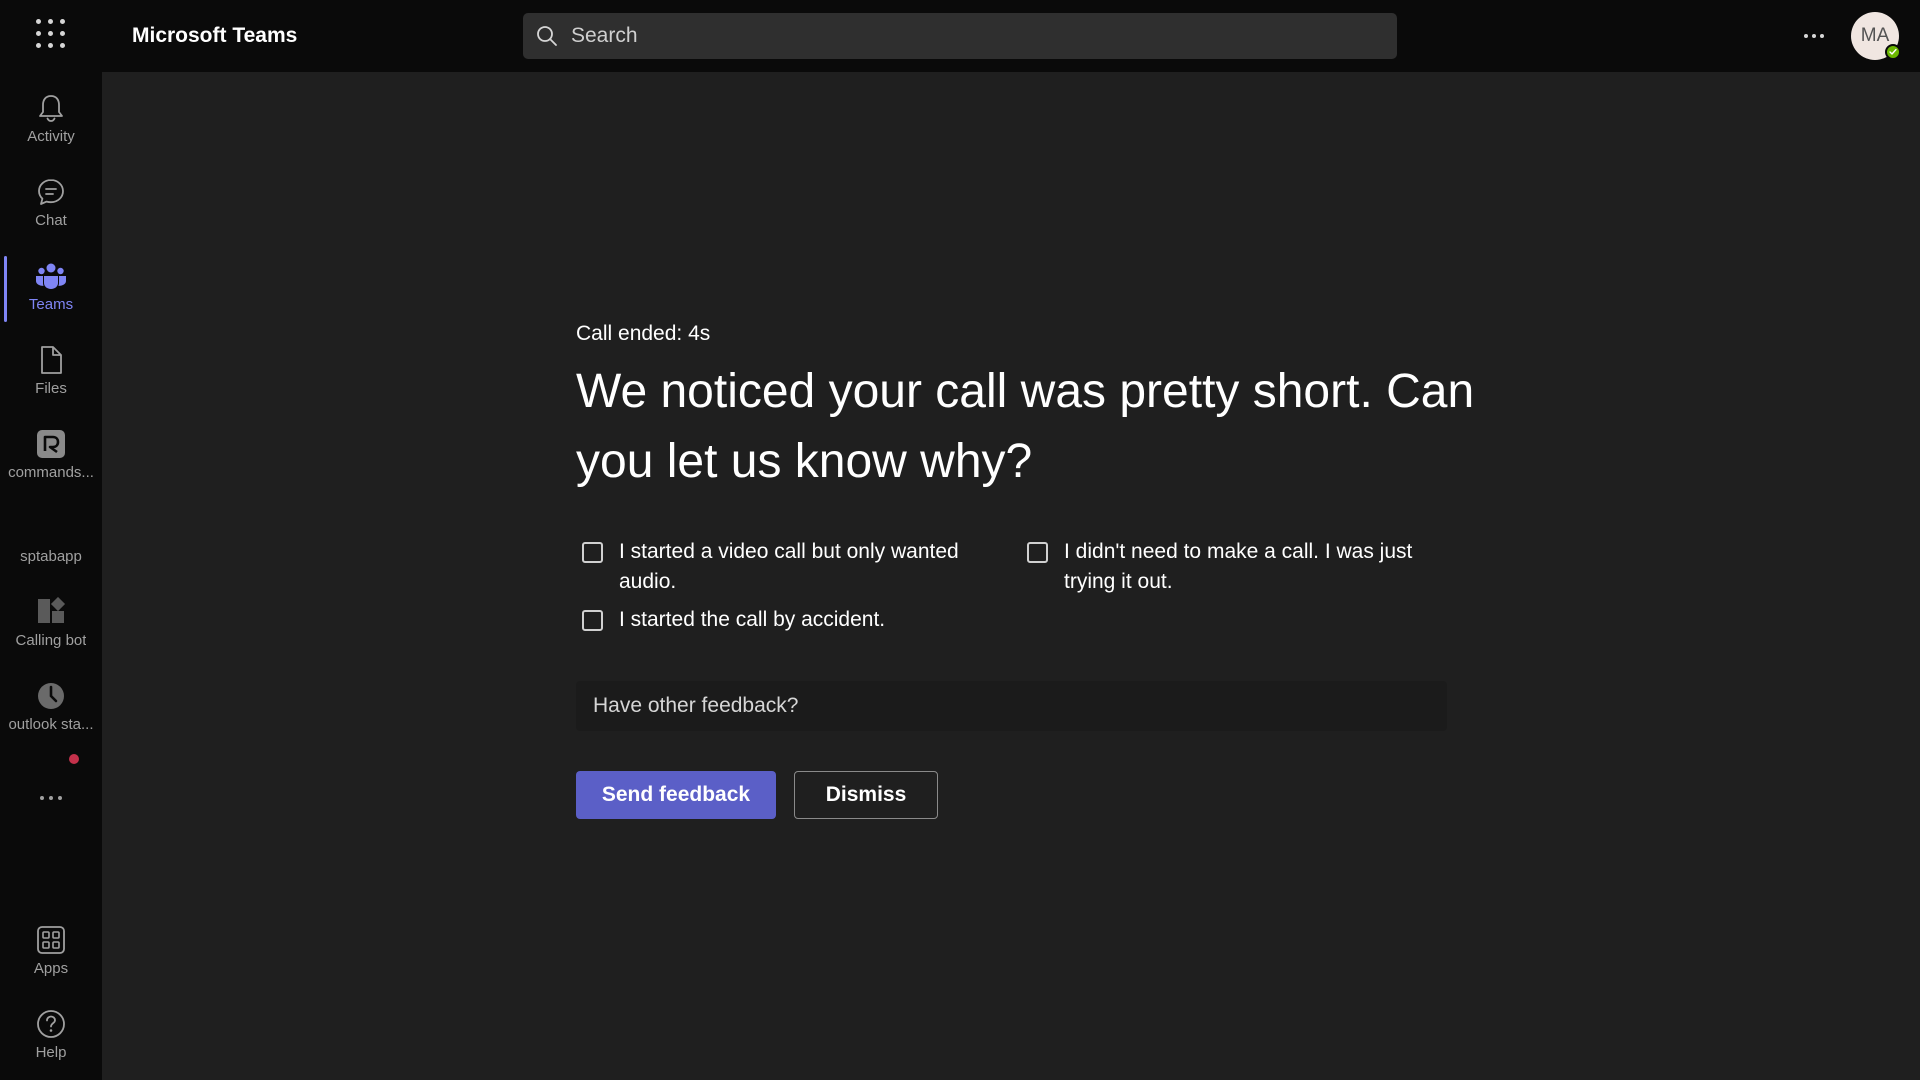 This screenshot has width=1920, height=1080. I want to click on rail-item-label: Activity, so click(51, 136).